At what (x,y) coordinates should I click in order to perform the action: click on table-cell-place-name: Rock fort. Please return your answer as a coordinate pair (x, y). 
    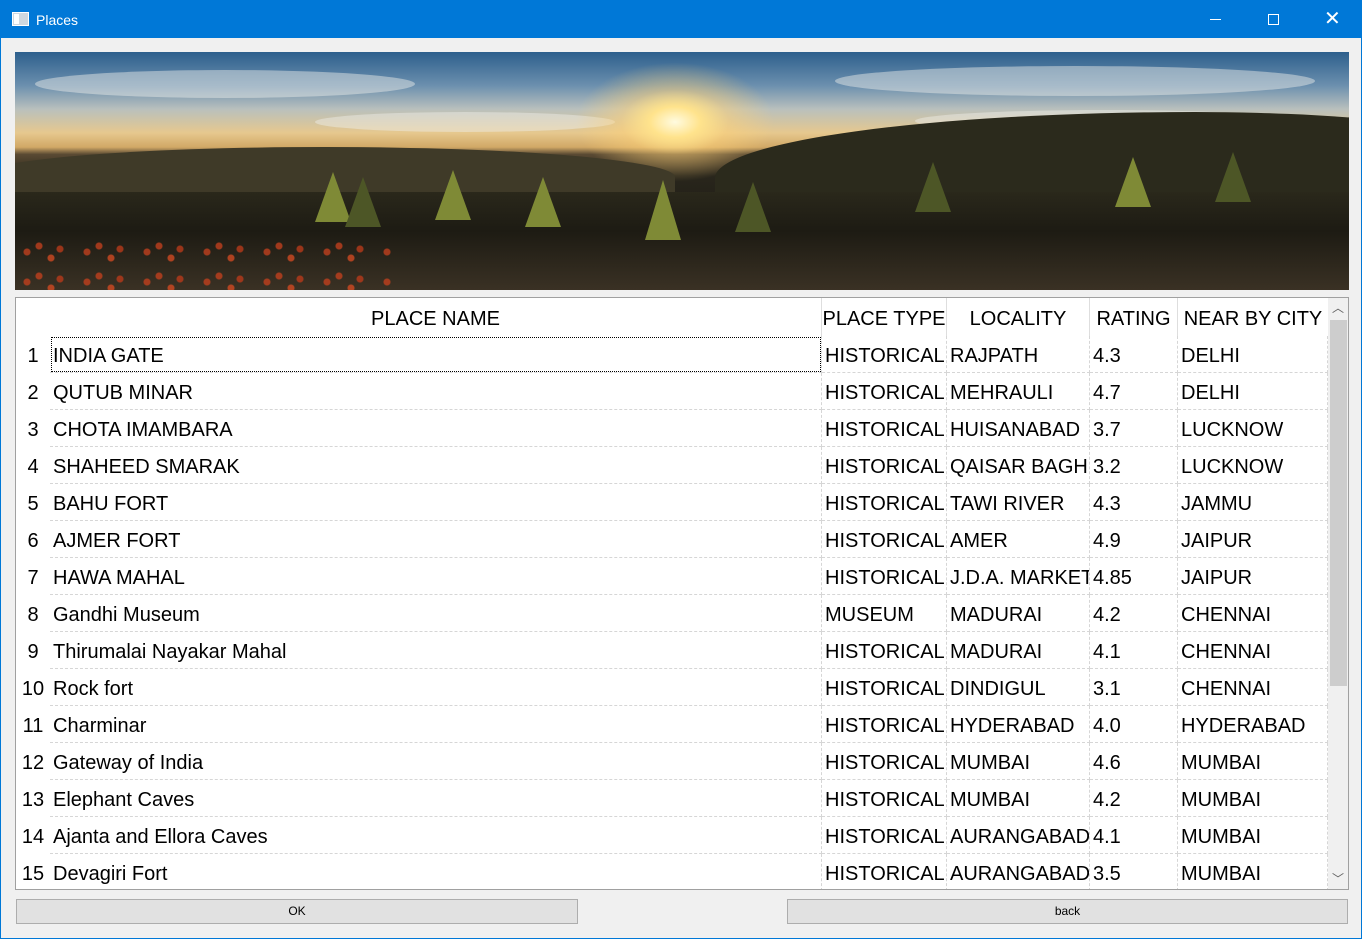
    Looking at the image, I should click on (436, 687).